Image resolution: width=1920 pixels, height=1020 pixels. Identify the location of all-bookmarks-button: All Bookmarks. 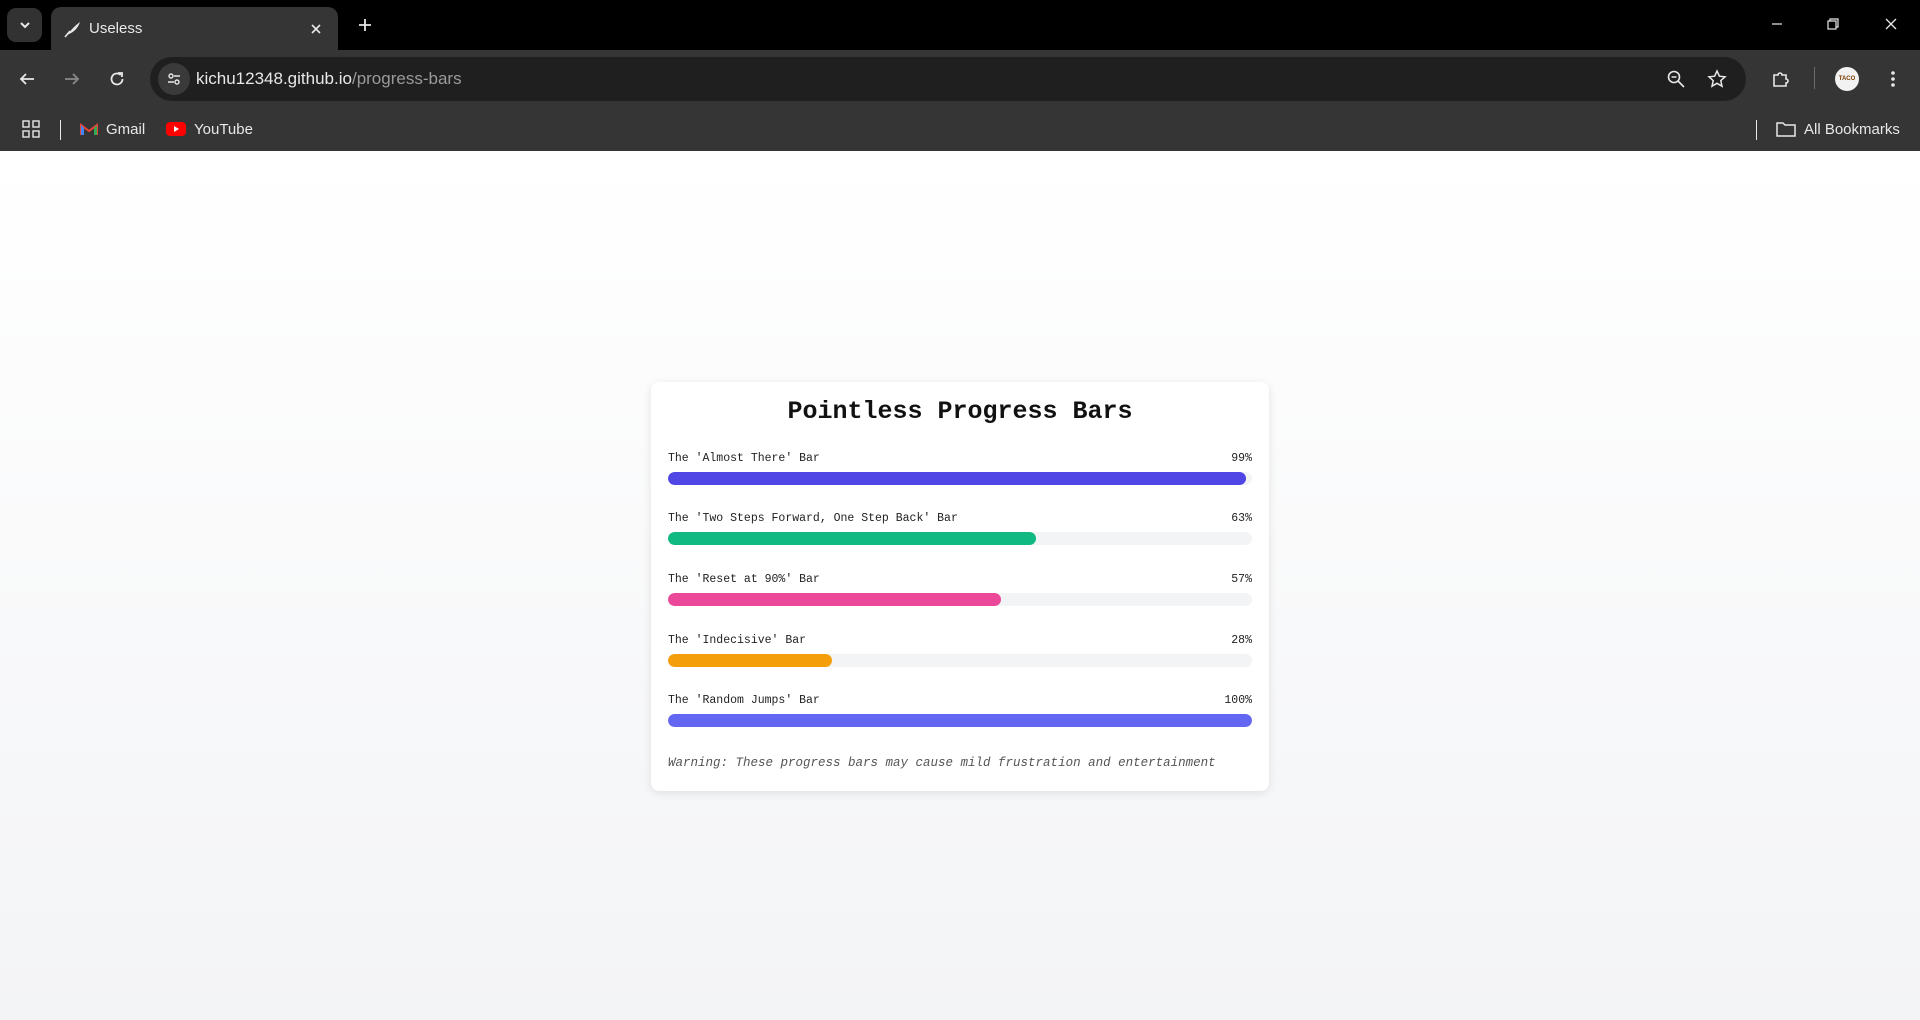
(1838, 129).